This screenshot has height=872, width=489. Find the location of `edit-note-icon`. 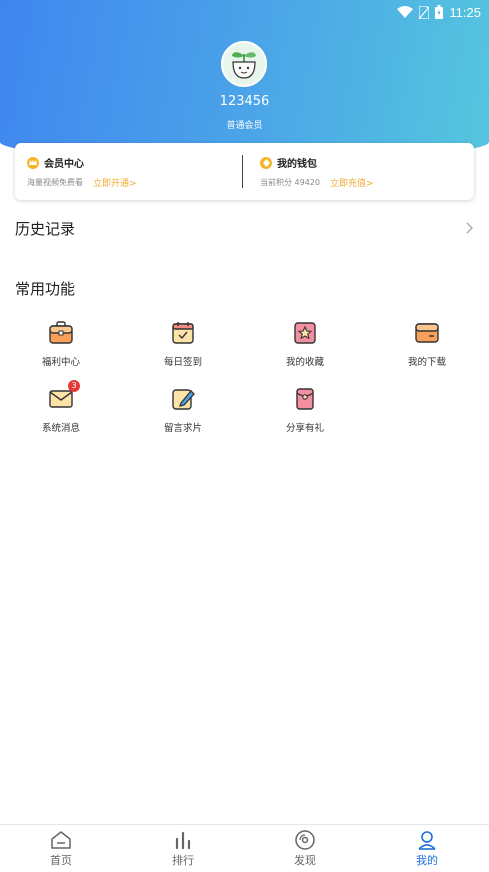

edit-note-icon is located at coordinates (183, 399).